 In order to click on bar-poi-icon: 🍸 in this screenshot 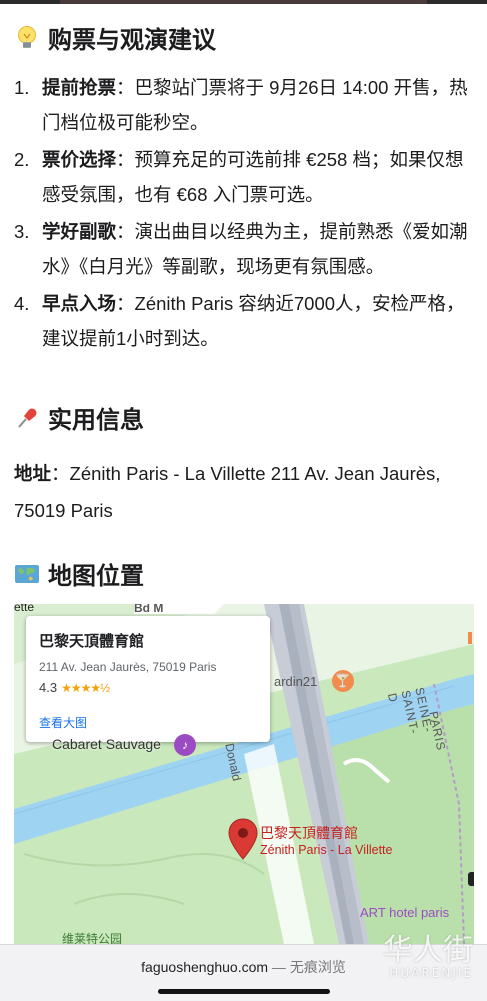, I will do `click(343, 681)`.